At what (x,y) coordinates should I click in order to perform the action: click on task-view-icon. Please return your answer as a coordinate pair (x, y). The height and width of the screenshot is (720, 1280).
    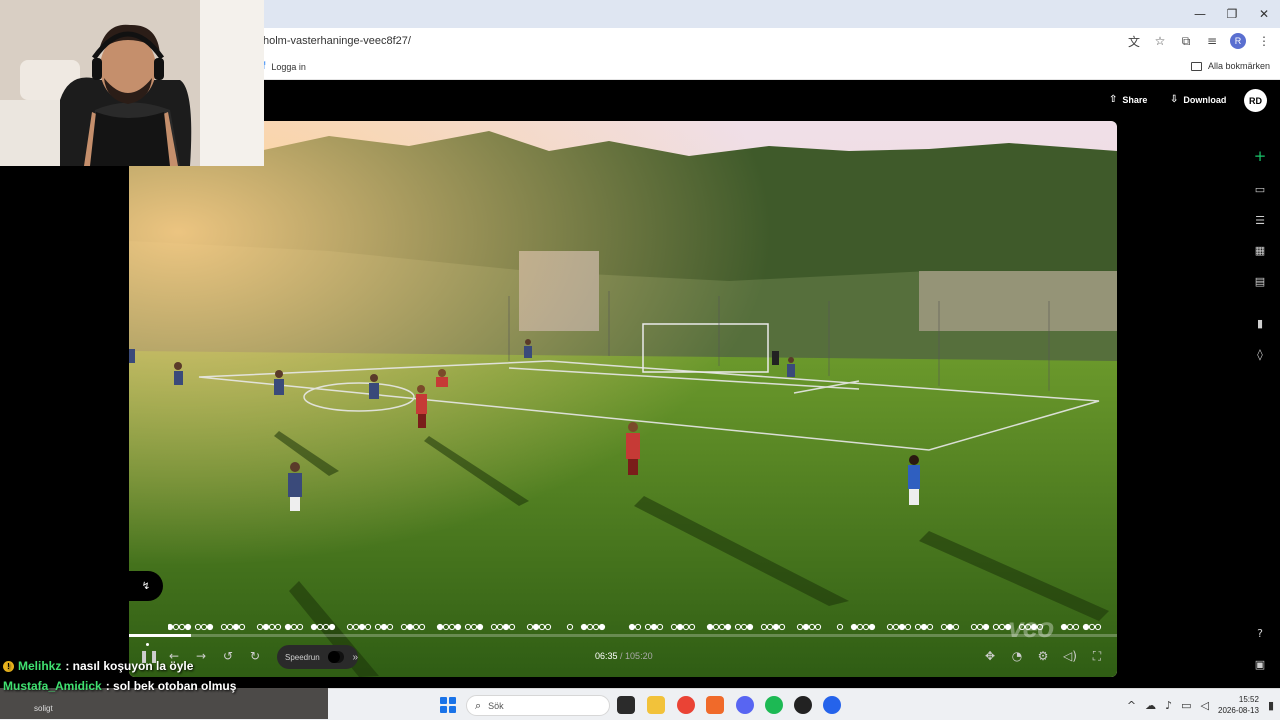
    Looking at the image, I should click on (626, 705).